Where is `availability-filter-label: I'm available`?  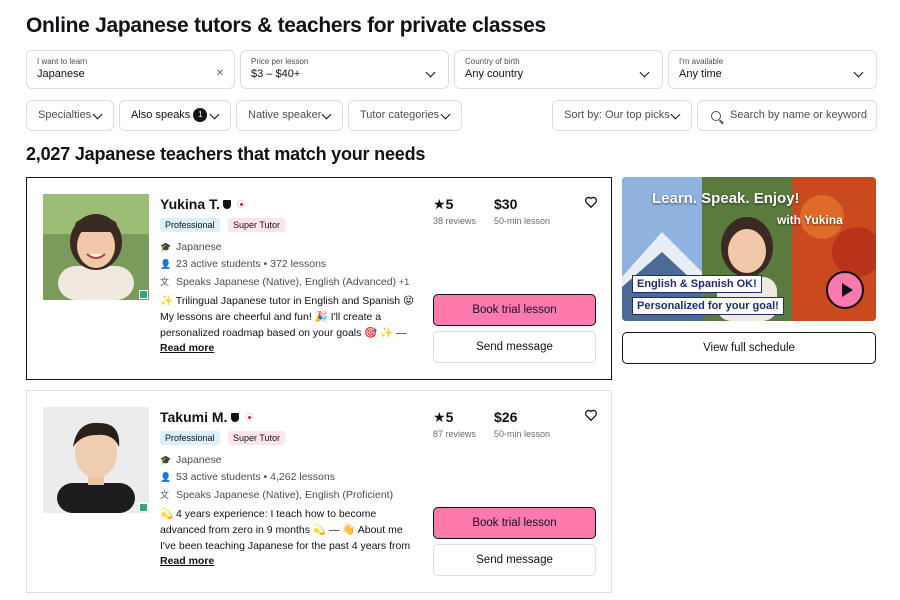
availability-filter-label: I'm available is located at coordinates (701, 61).